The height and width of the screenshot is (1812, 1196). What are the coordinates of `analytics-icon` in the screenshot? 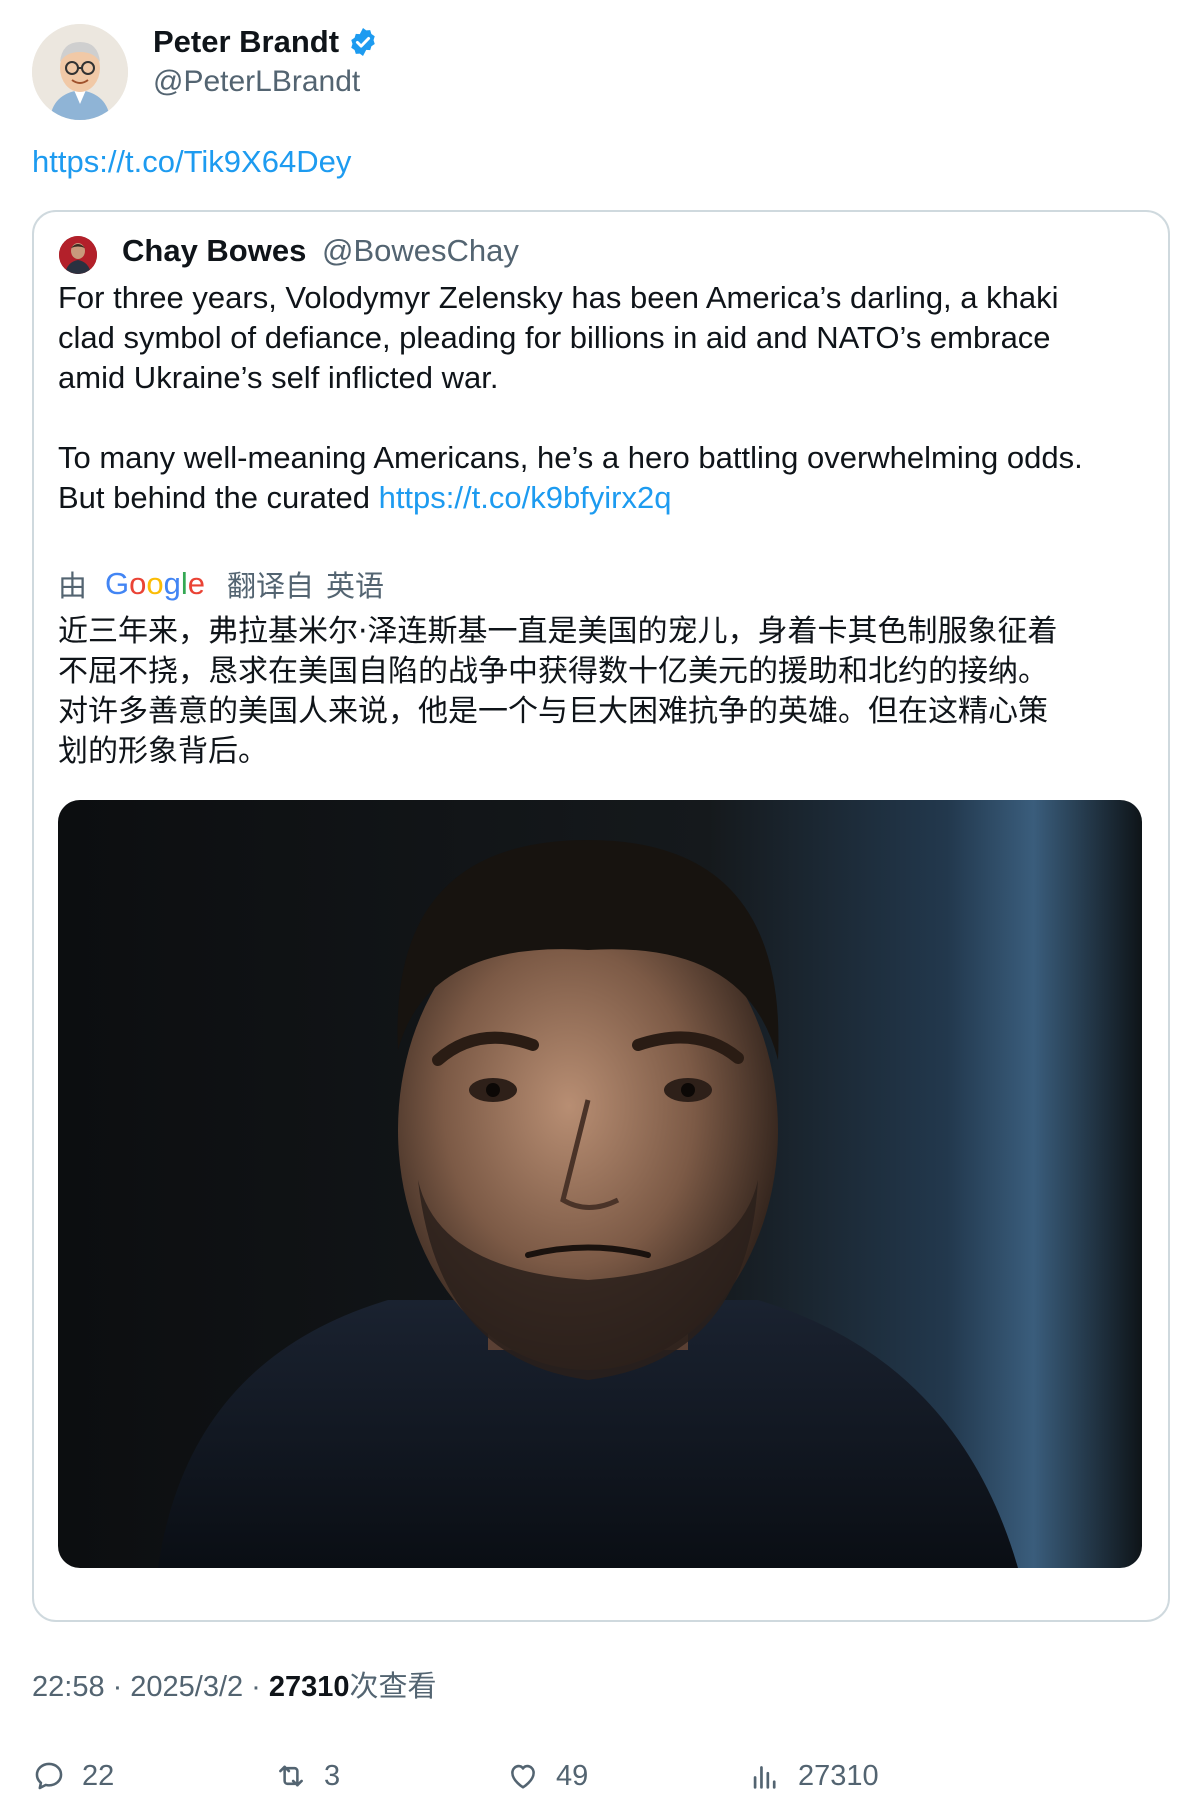 It's located at (764, 1777).